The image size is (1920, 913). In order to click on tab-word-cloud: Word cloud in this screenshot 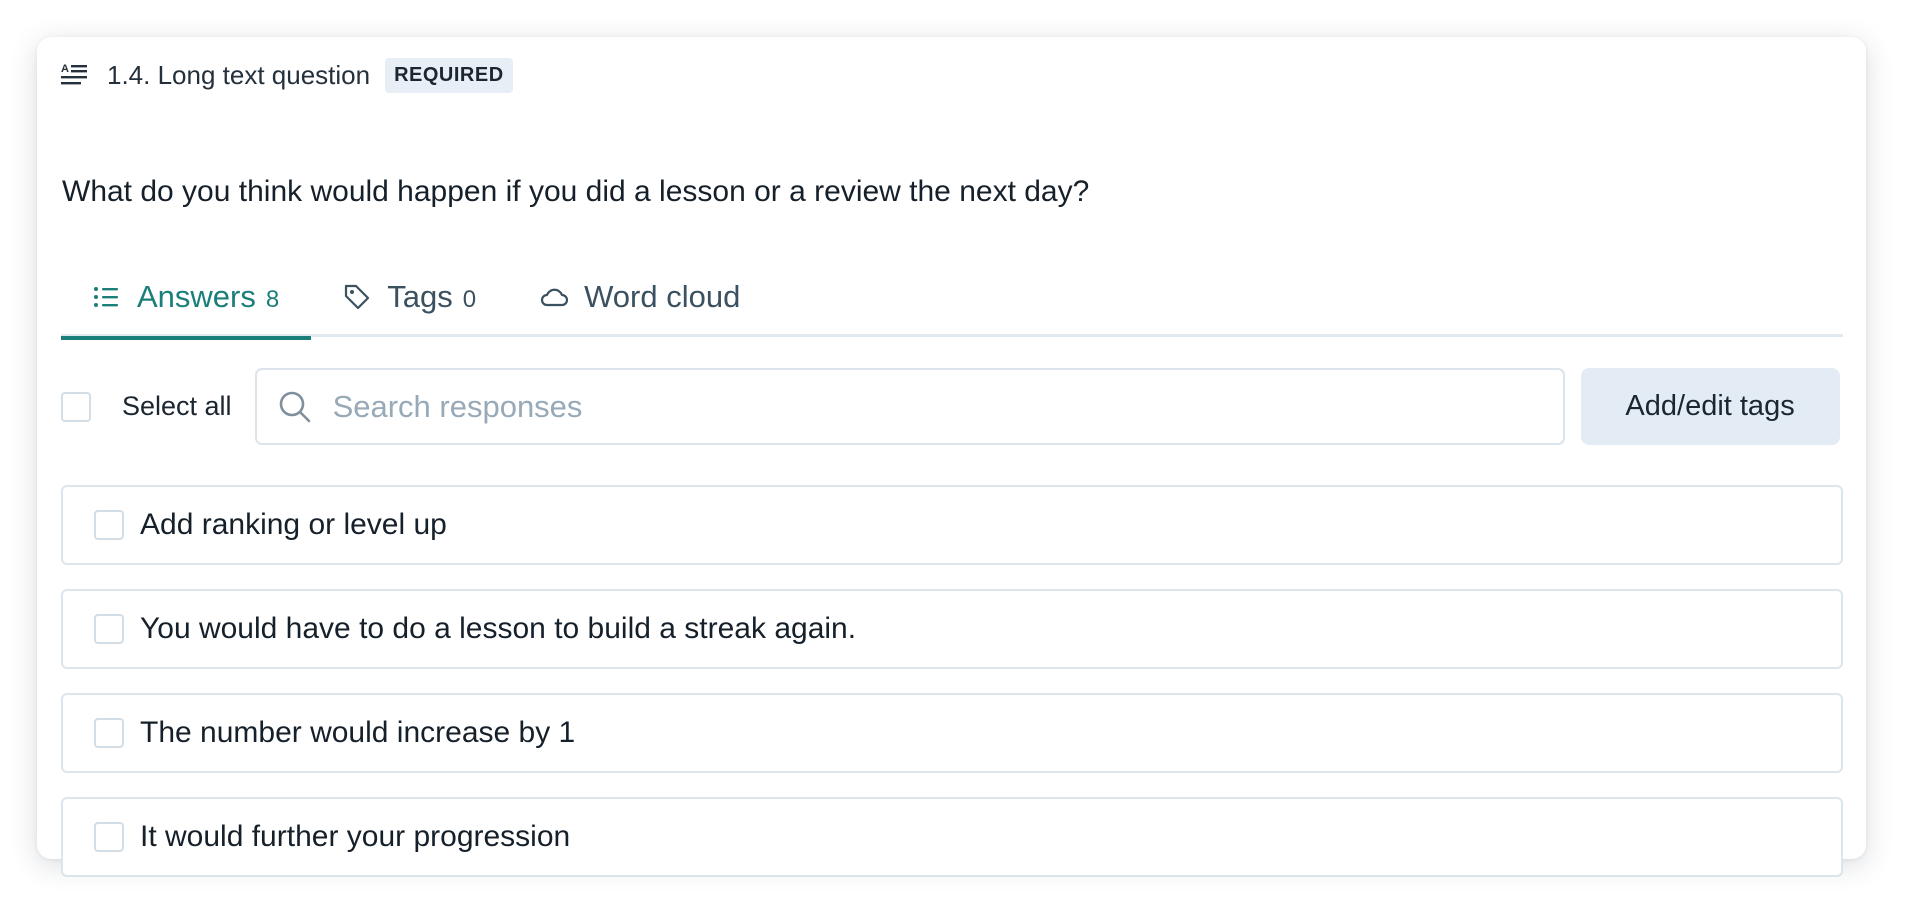, I will do `click(640, 297)`.